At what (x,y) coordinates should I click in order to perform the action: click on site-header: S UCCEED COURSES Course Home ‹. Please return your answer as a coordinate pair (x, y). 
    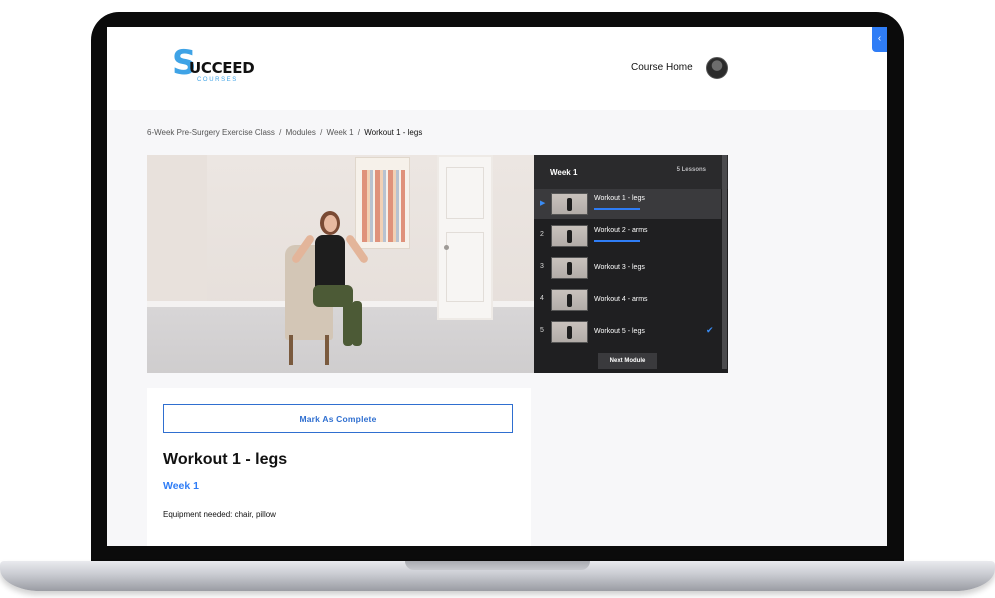
    Looking at the image, I should click on (497, 68).